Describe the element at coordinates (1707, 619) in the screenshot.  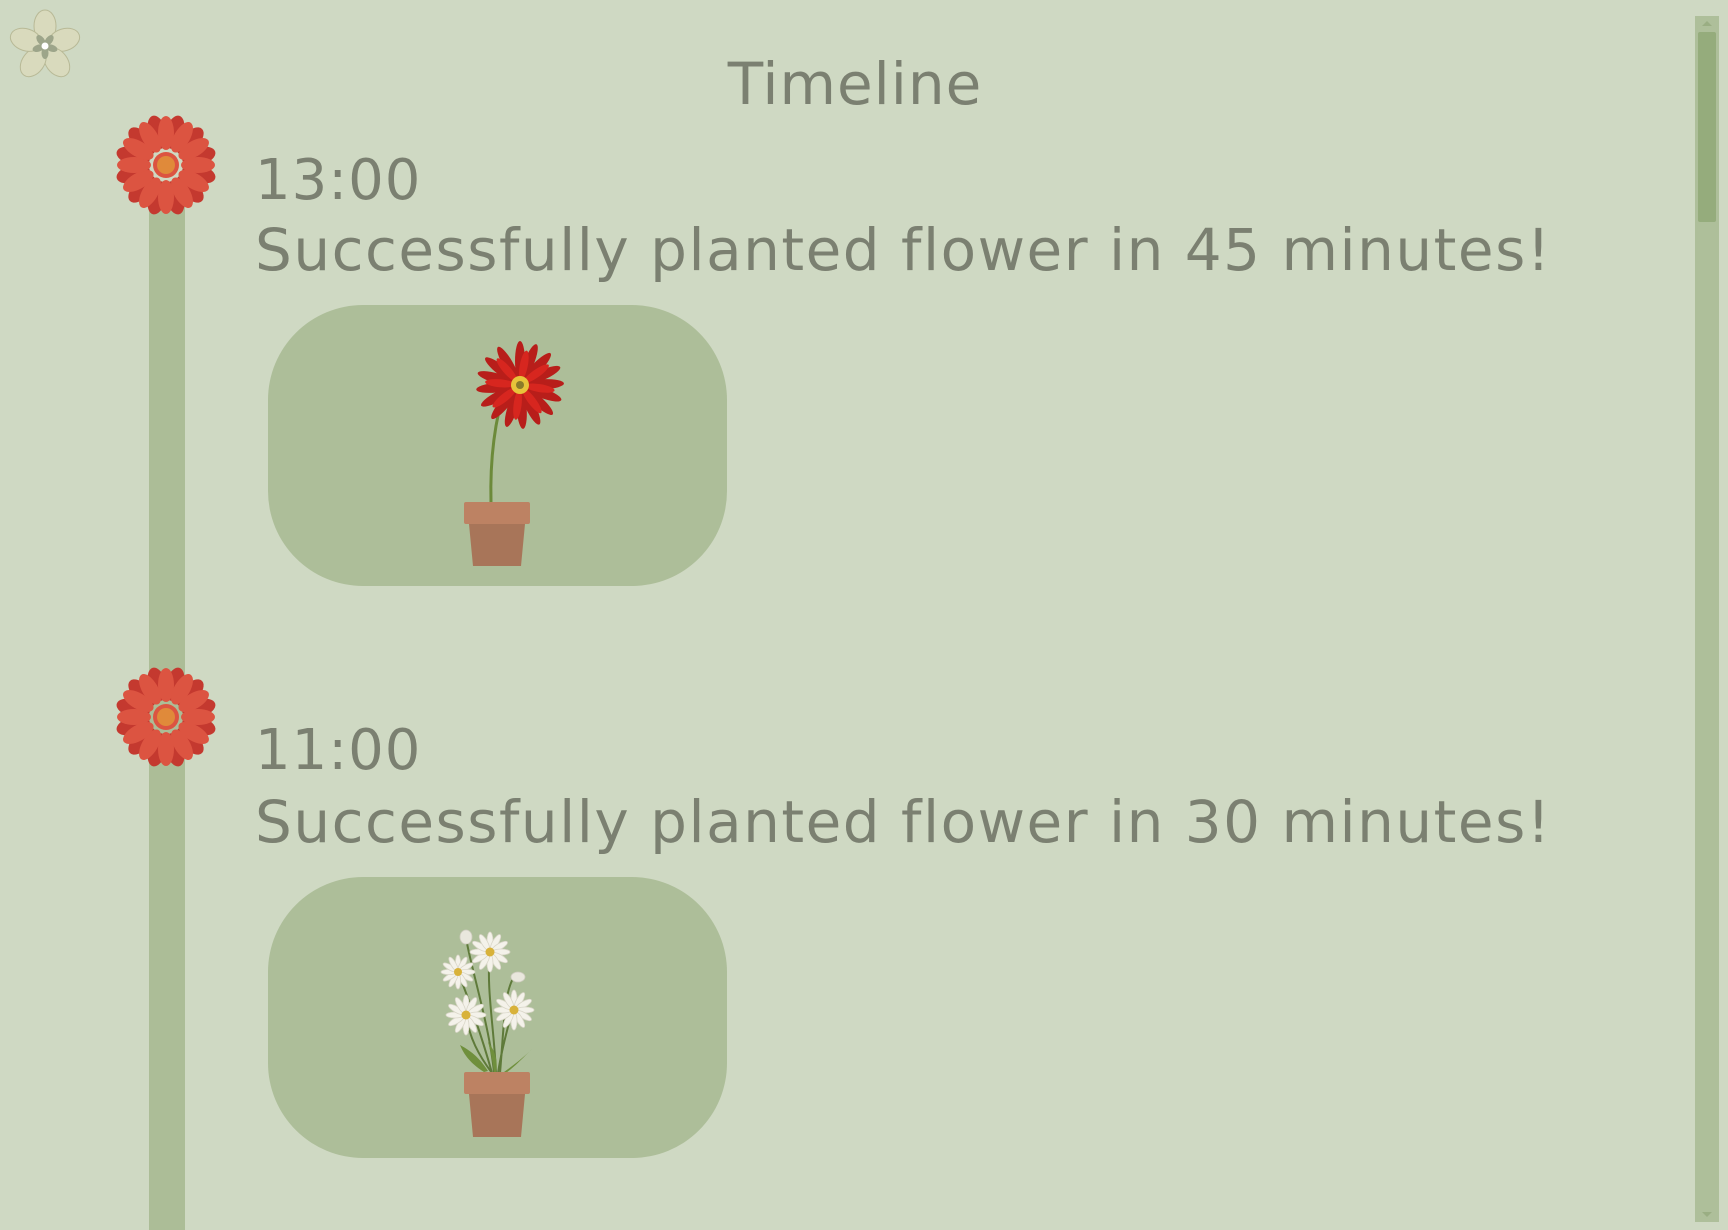
I see `vertical-scrollbar` at that location.